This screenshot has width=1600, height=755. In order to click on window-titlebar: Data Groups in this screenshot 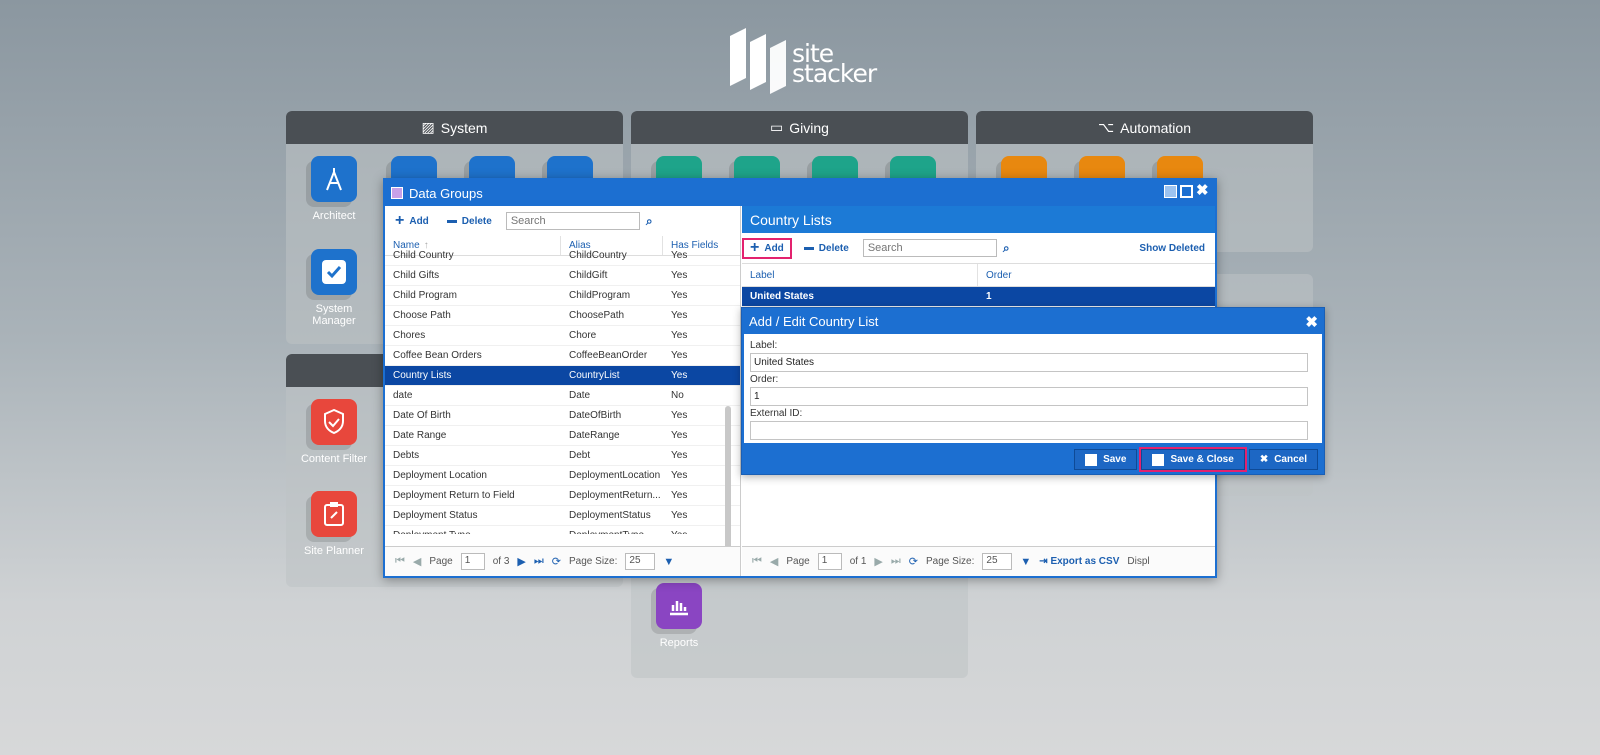, I will do `click(800, 193)`.